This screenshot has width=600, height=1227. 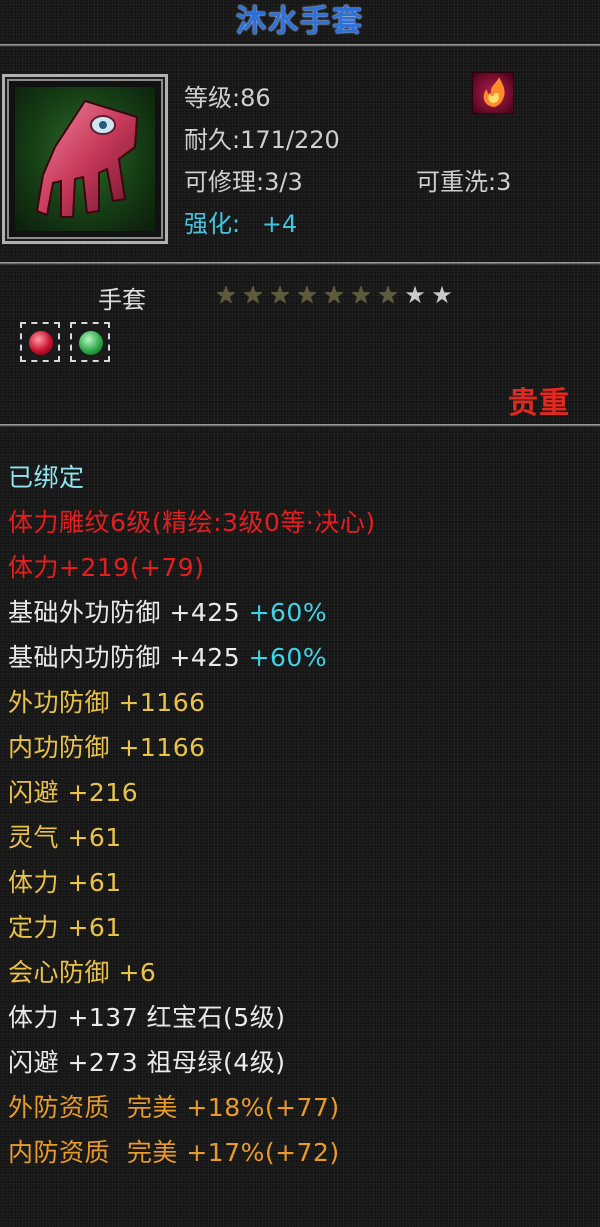 What do you see at coordinates (147, 1017) in the screenshot?
I see `gem-ruby-line: 体力 +137 红宝石(5级)` at bounding box center [147, 1017].